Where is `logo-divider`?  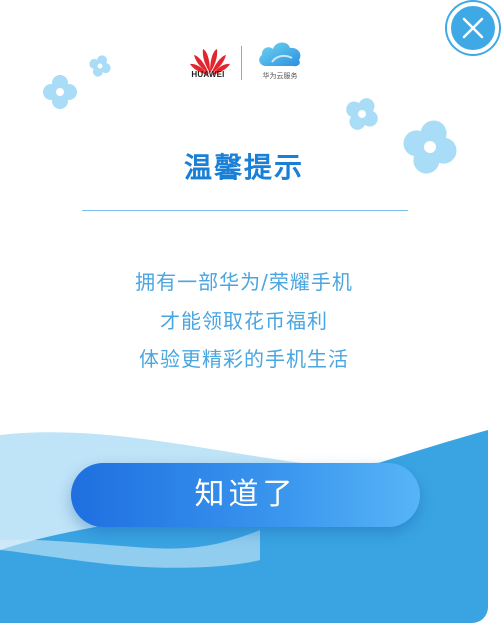
logo-divider is located at coordinates (241, 63).